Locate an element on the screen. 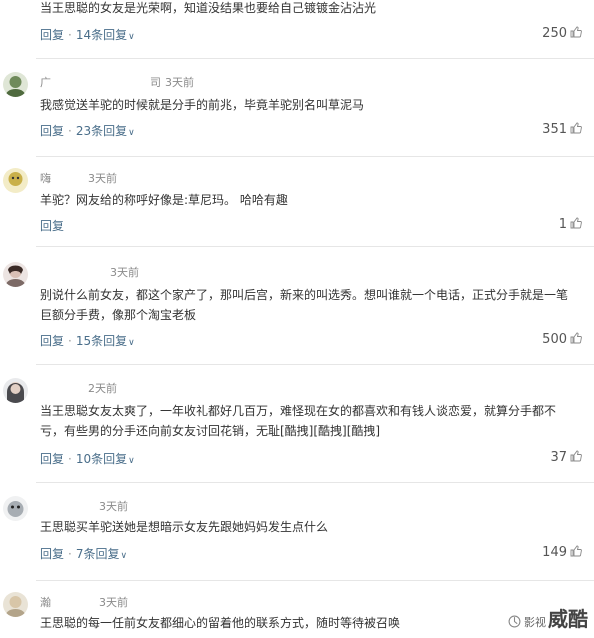 The width and height of the screenshot is (594, 638). username: 2天前 is located at coordinates (78, 388).